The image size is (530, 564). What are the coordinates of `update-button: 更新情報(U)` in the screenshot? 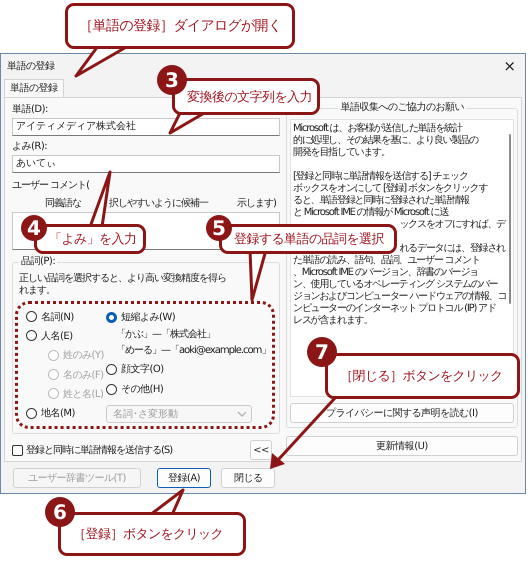 It's located at (402, 446).